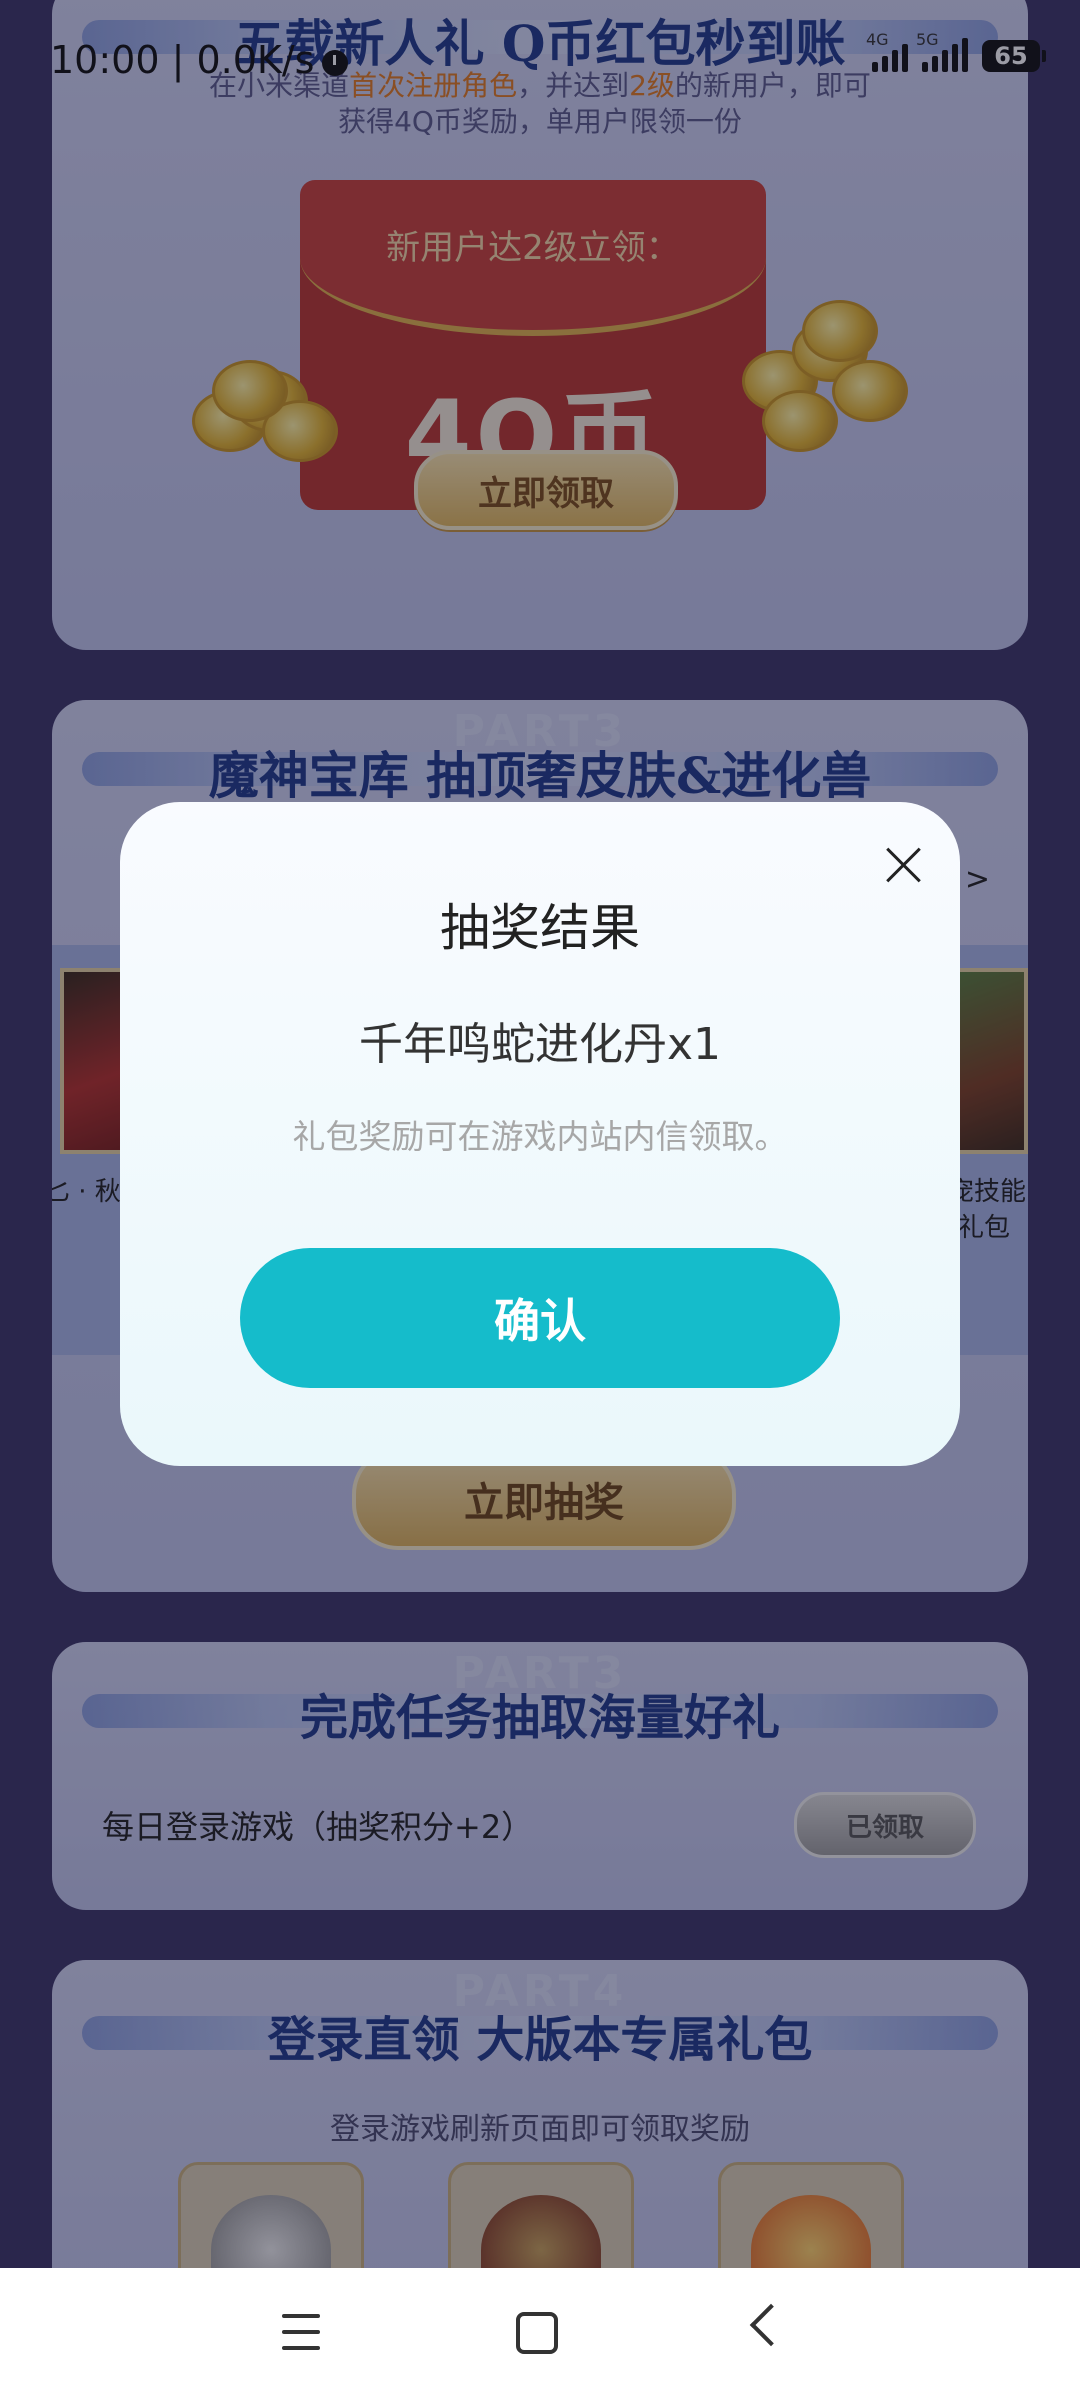  I want to click on prize-note: 礼包奖励可在游戏内站内信领取。, so click(540, 1136).